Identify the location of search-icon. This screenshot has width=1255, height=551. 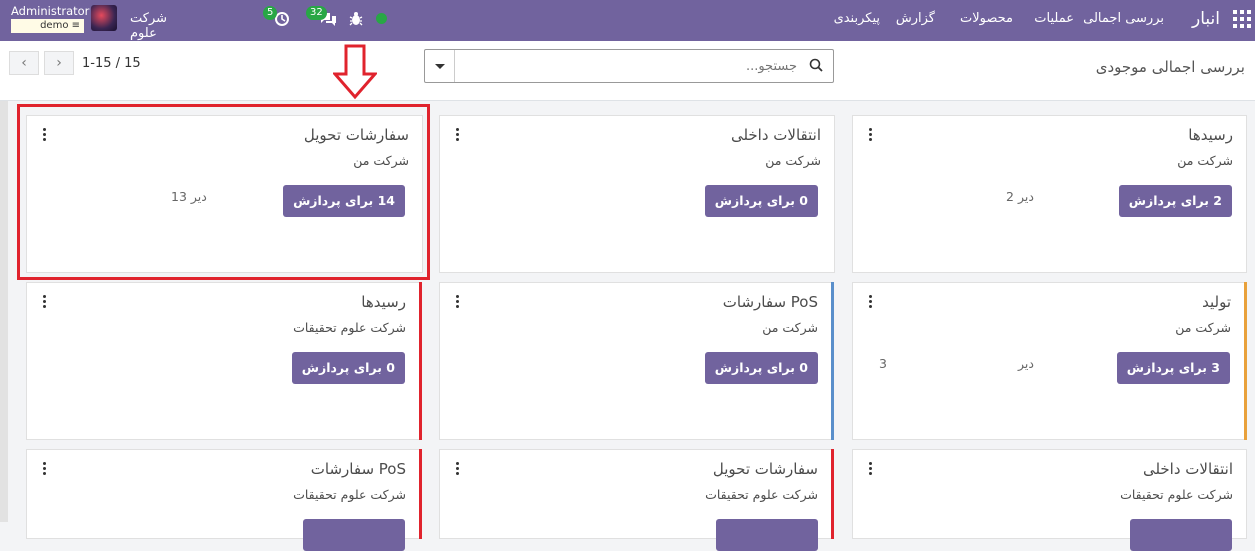
(816, 65).